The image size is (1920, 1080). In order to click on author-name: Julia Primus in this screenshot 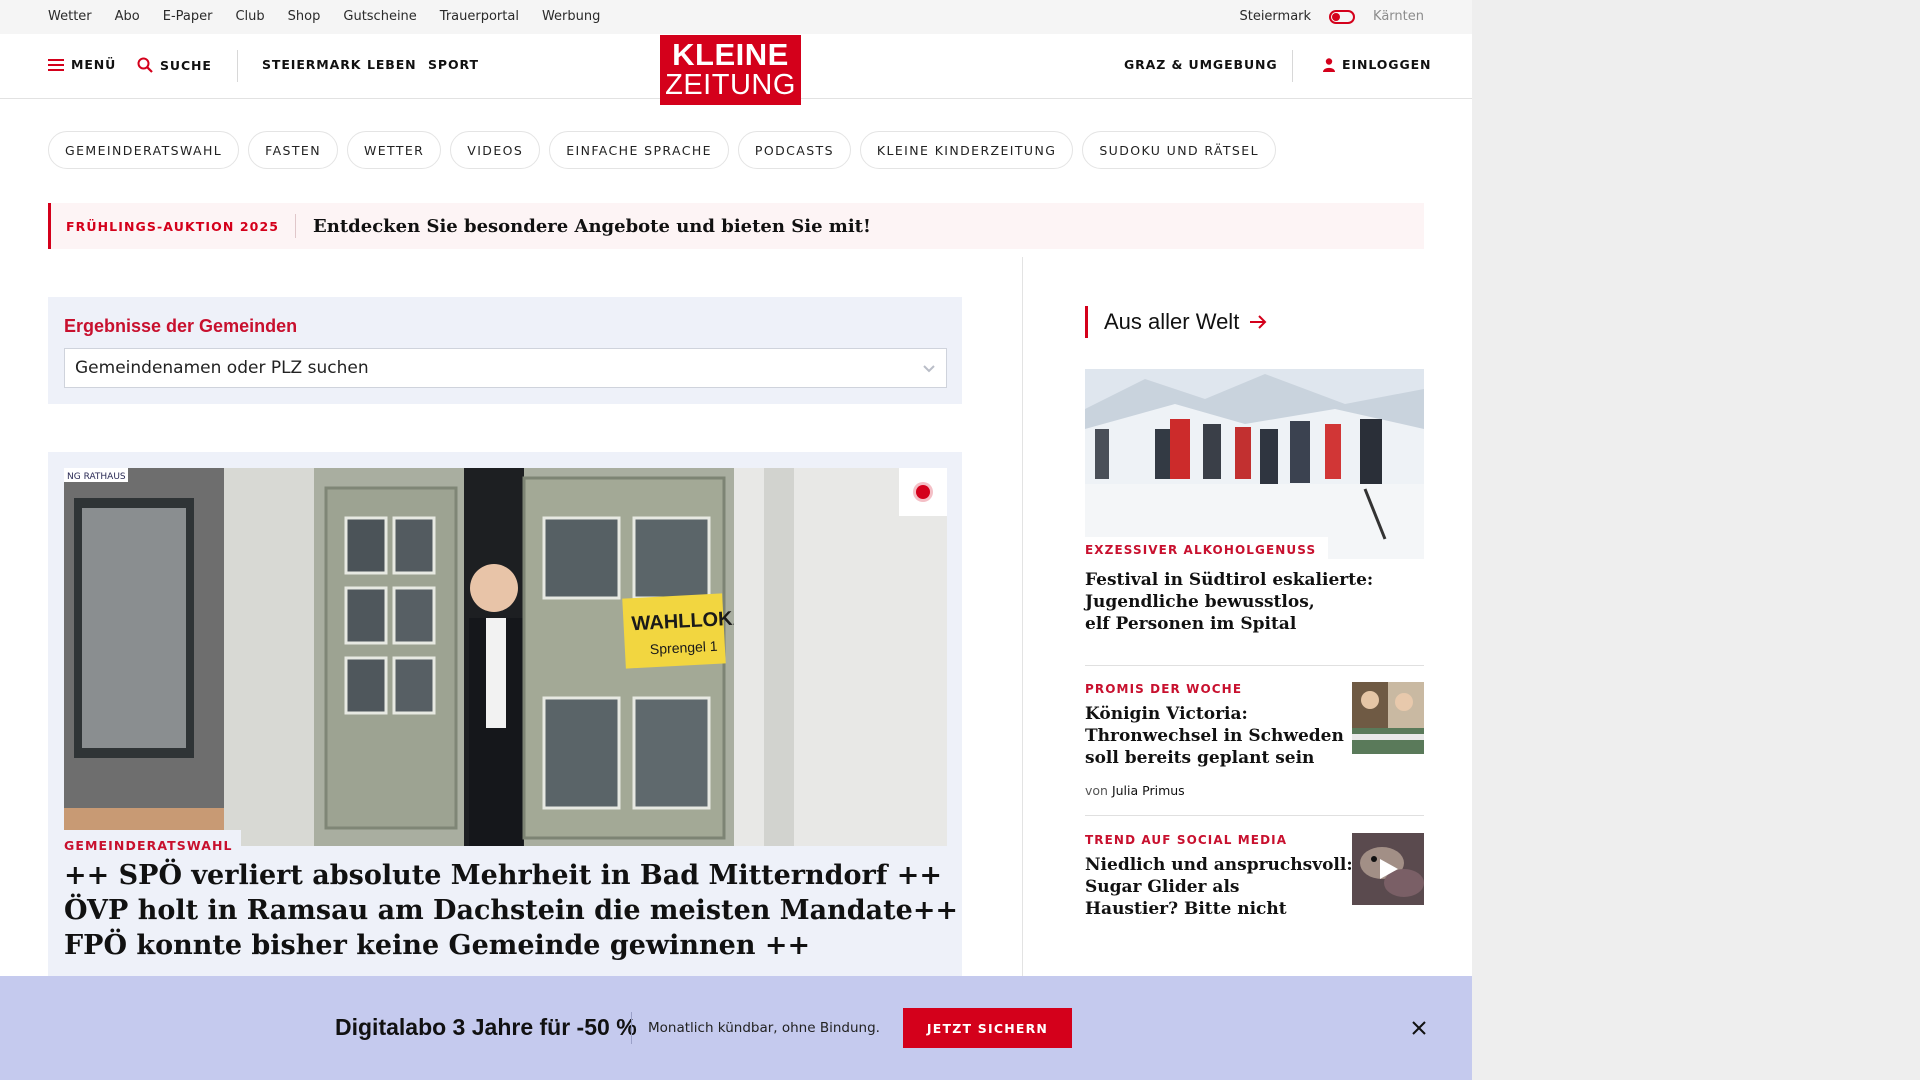, I will do `click(1148, 790)`.